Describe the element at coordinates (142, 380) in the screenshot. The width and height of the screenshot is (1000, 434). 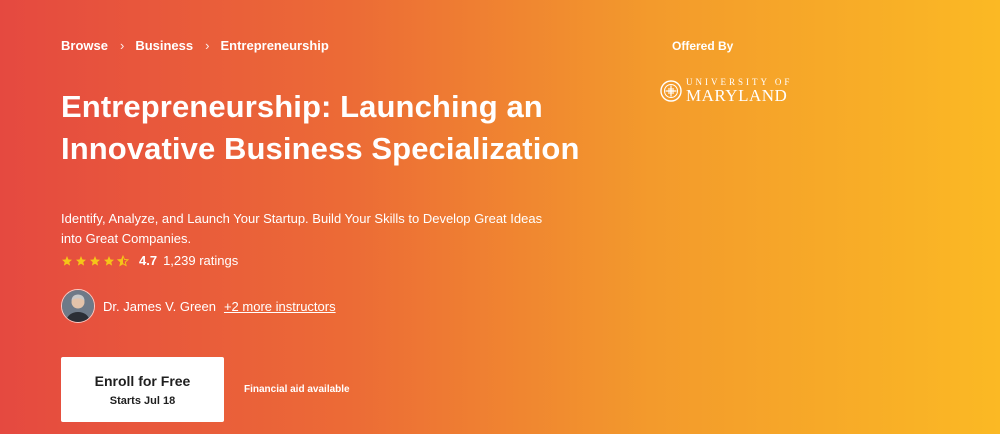
I see `enroll-label: Enroll for Free` at that location.